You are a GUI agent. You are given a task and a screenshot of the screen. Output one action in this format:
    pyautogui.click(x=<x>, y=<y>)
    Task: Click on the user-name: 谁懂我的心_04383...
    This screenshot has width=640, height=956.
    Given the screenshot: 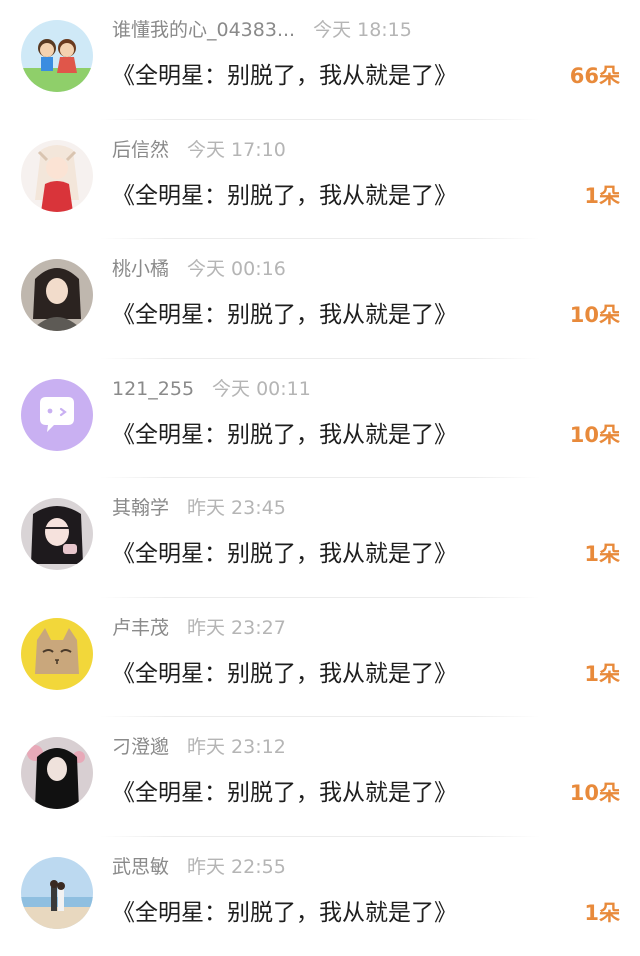 What is the action you would take?
    pyautogui.click(x=203, y=30)
    